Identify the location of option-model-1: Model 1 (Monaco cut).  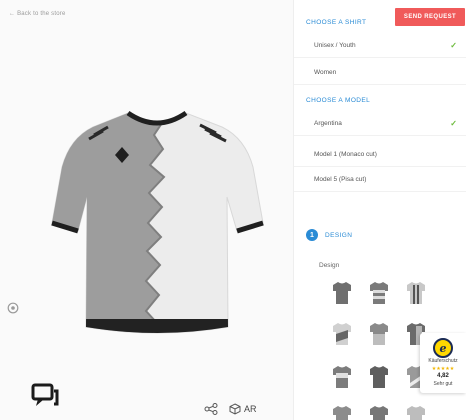
(380, 155).